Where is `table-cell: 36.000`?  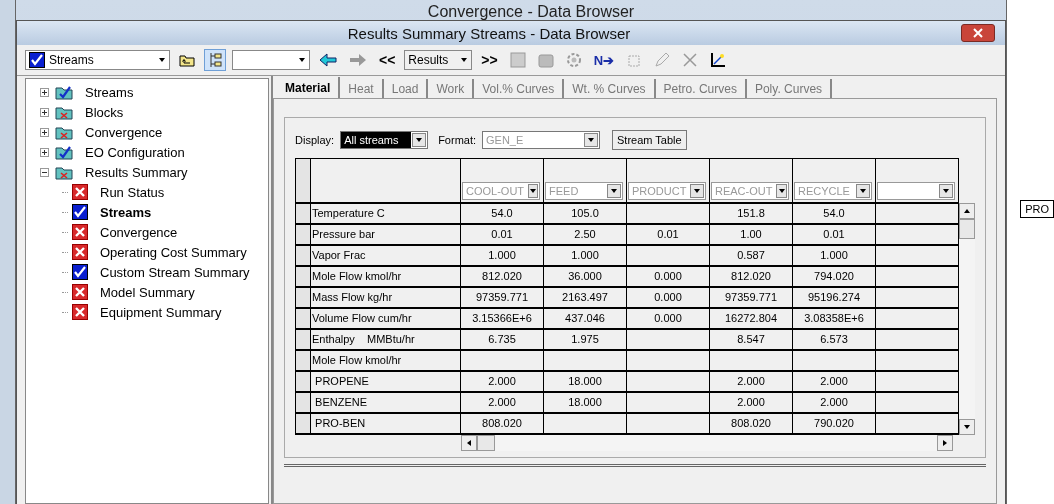
table-cell: 36.000 is located at coordinates (585, 277).